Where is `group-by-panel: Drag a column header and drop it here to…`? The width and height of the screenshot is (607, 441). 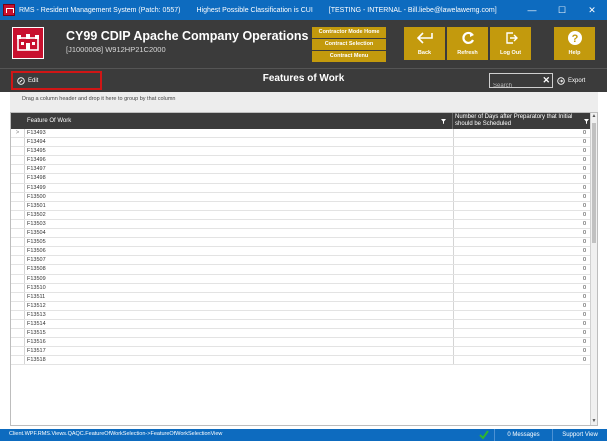 group-by-panel: Drag a column header and drop it here to… is located at coordinates (304, 102).